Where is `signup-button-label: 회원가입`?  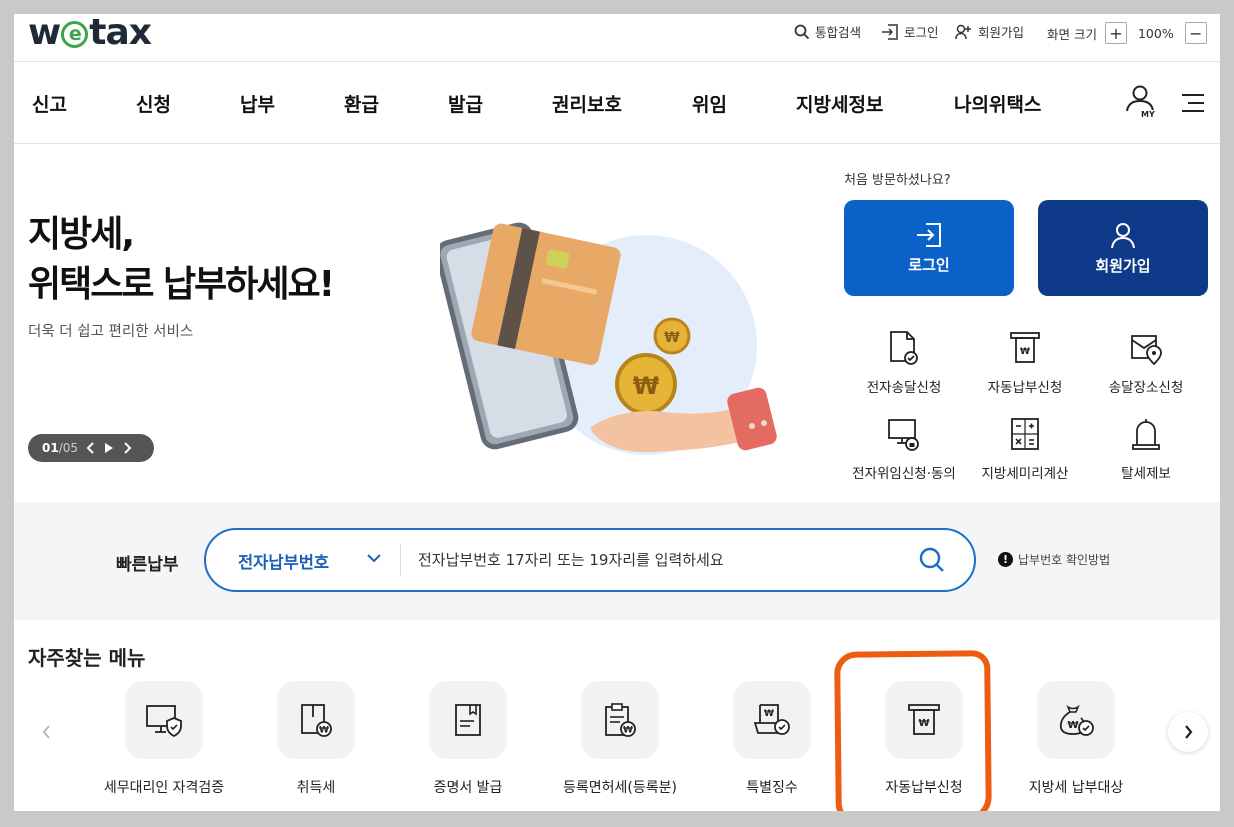
signup-button-label: 회원가입 is located at coordinates (1123, 265).